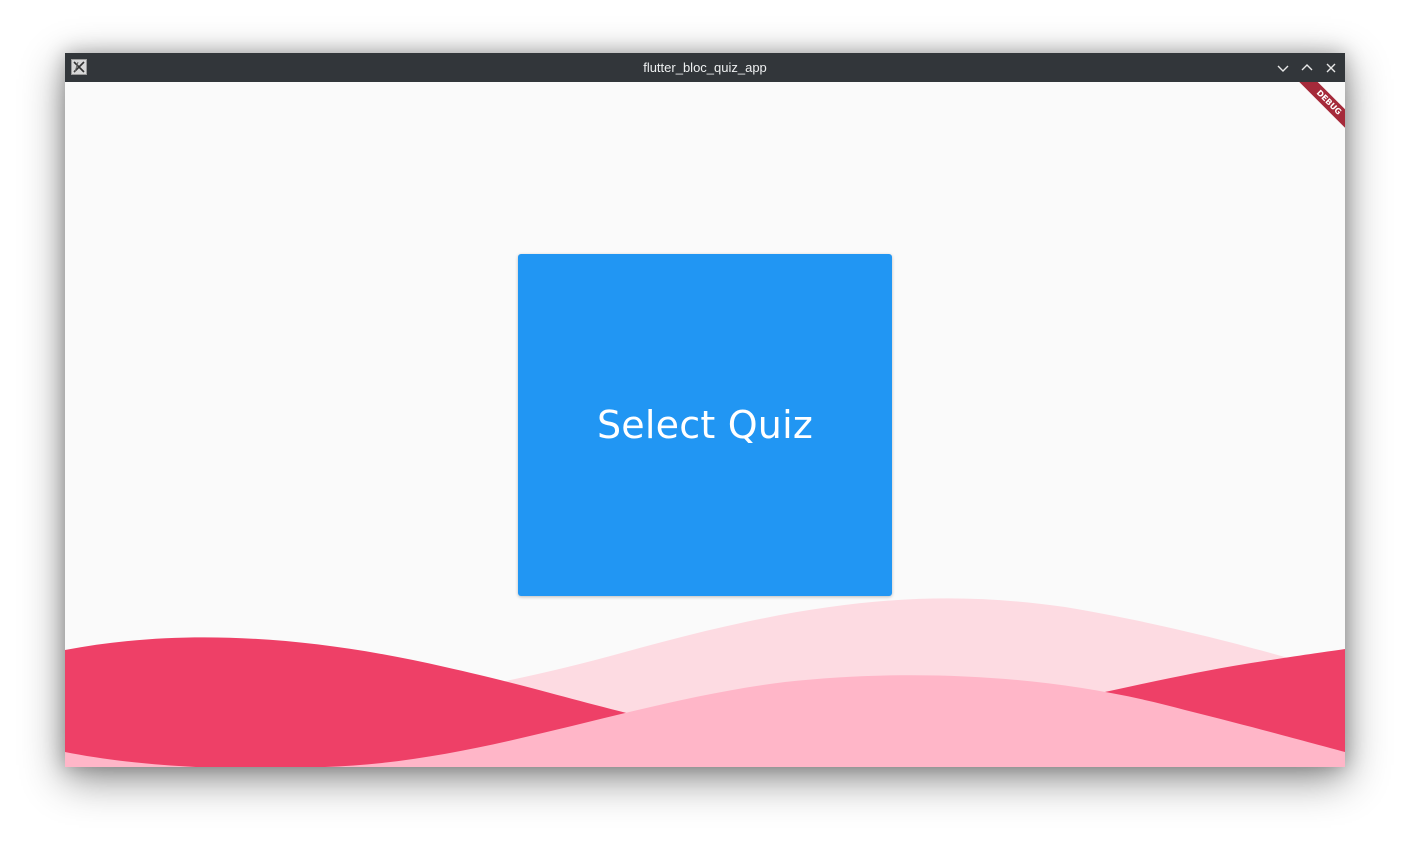  I want to click on maximize-icon, so click(1307, 67).